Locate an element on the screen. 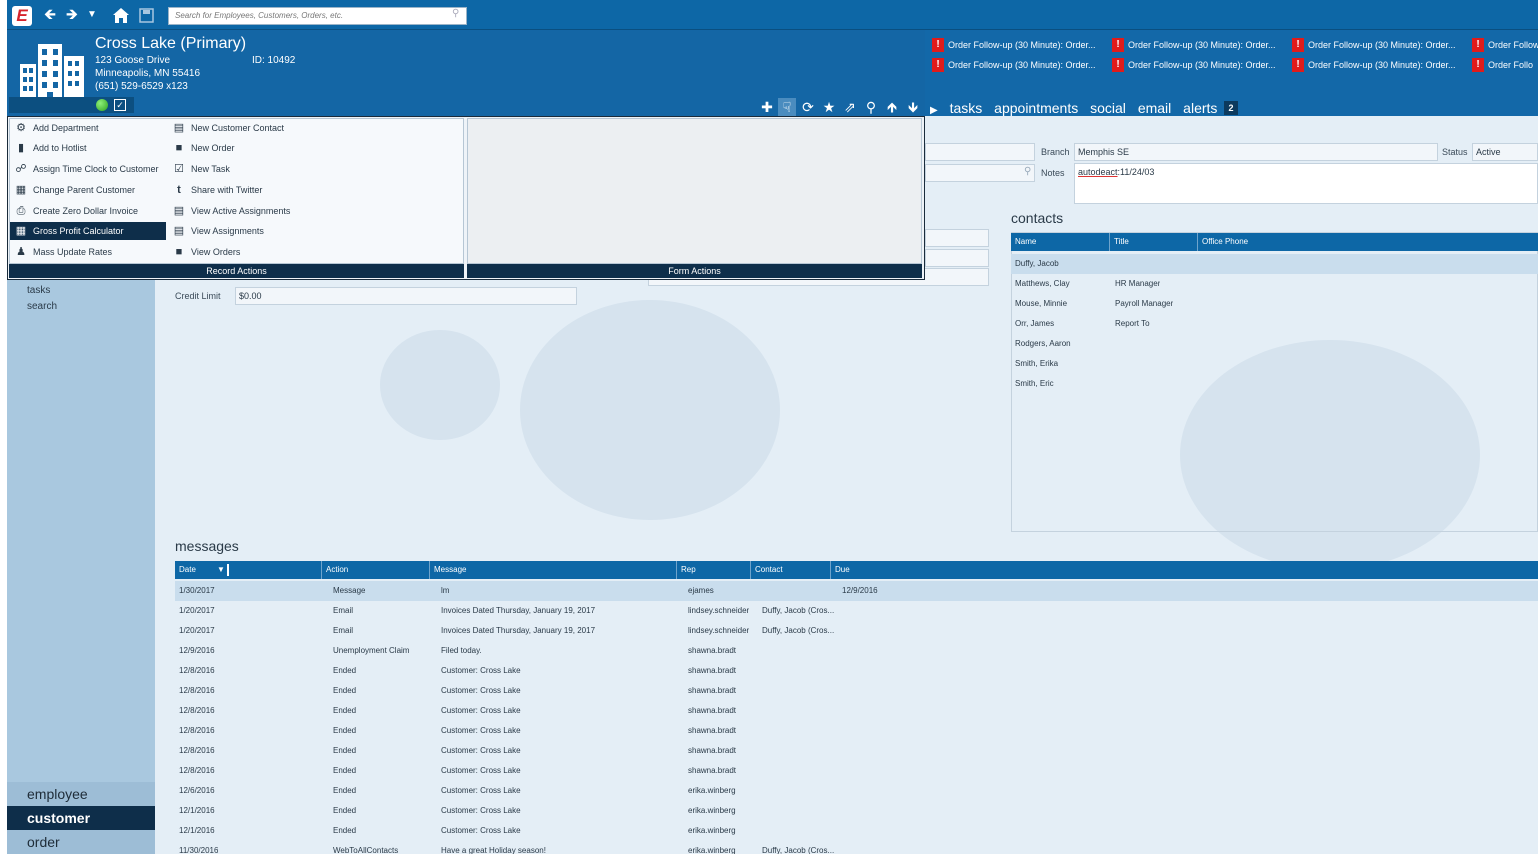  active-status-icon is located at coordinates (102, 105).